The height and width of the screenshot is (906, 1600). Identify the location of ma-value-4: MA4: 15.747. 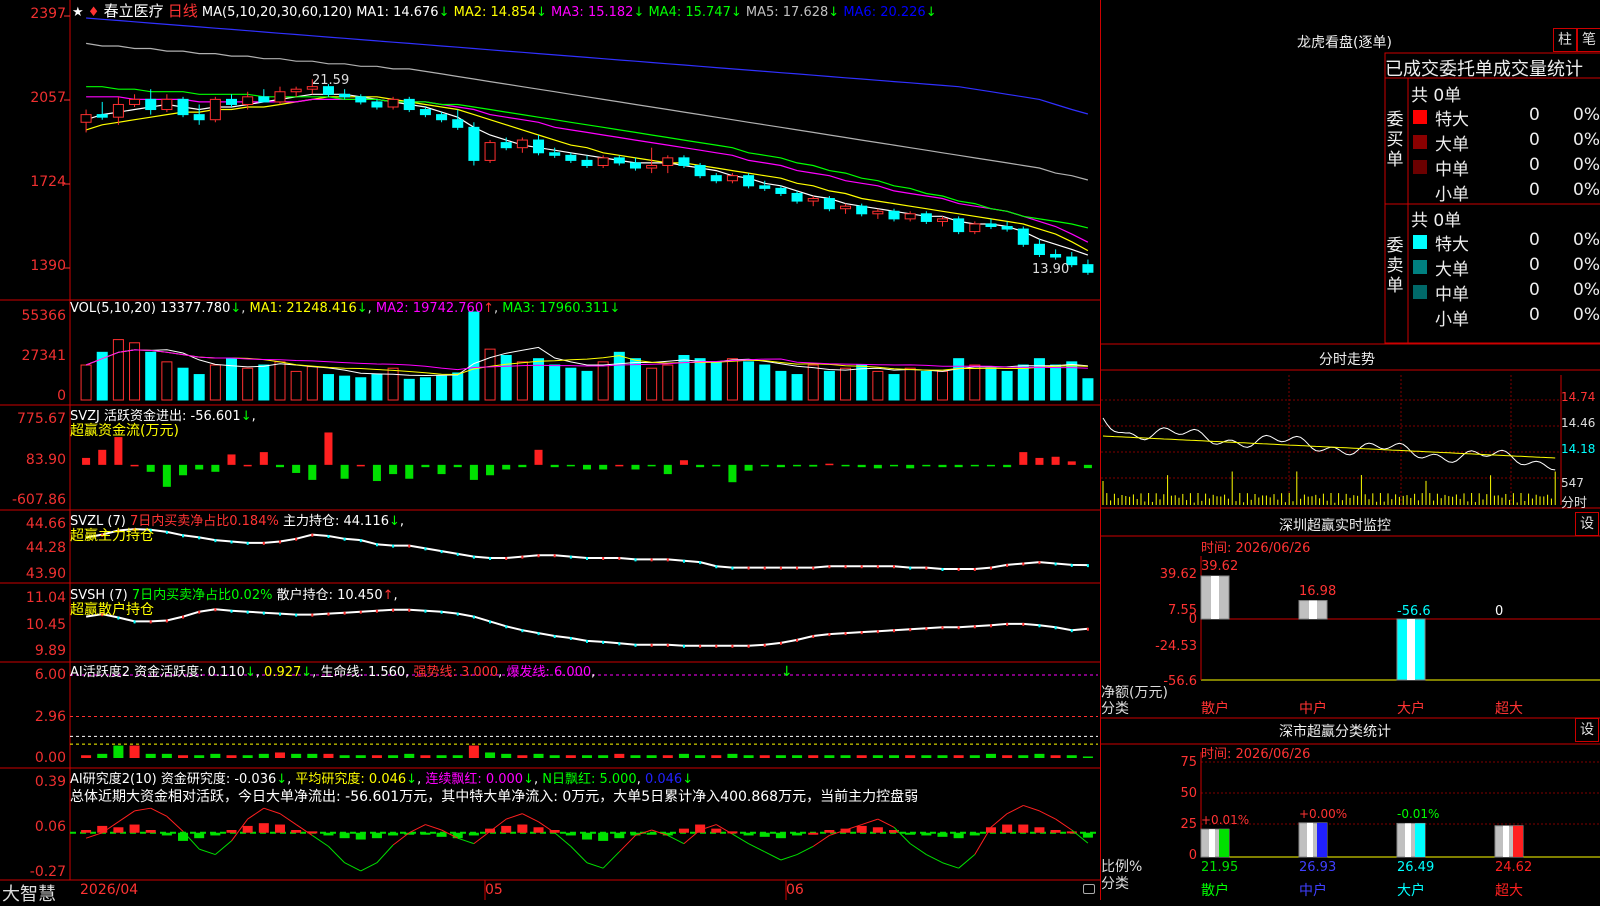
(689, 12).